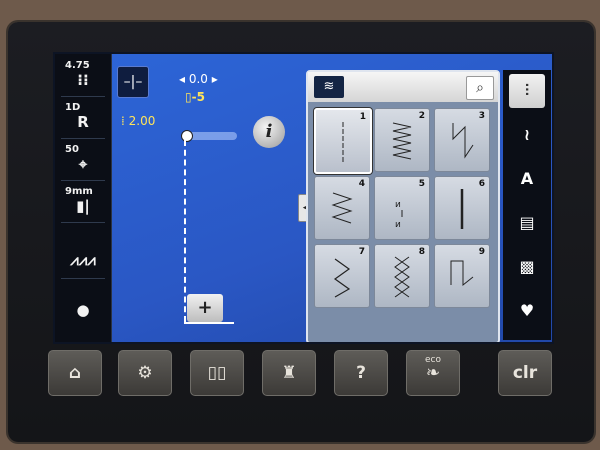  What do you see at coordinates (195, 97) in the screenshot?
I see `length-marker: ▯-5` at bounding box center [195, 97].